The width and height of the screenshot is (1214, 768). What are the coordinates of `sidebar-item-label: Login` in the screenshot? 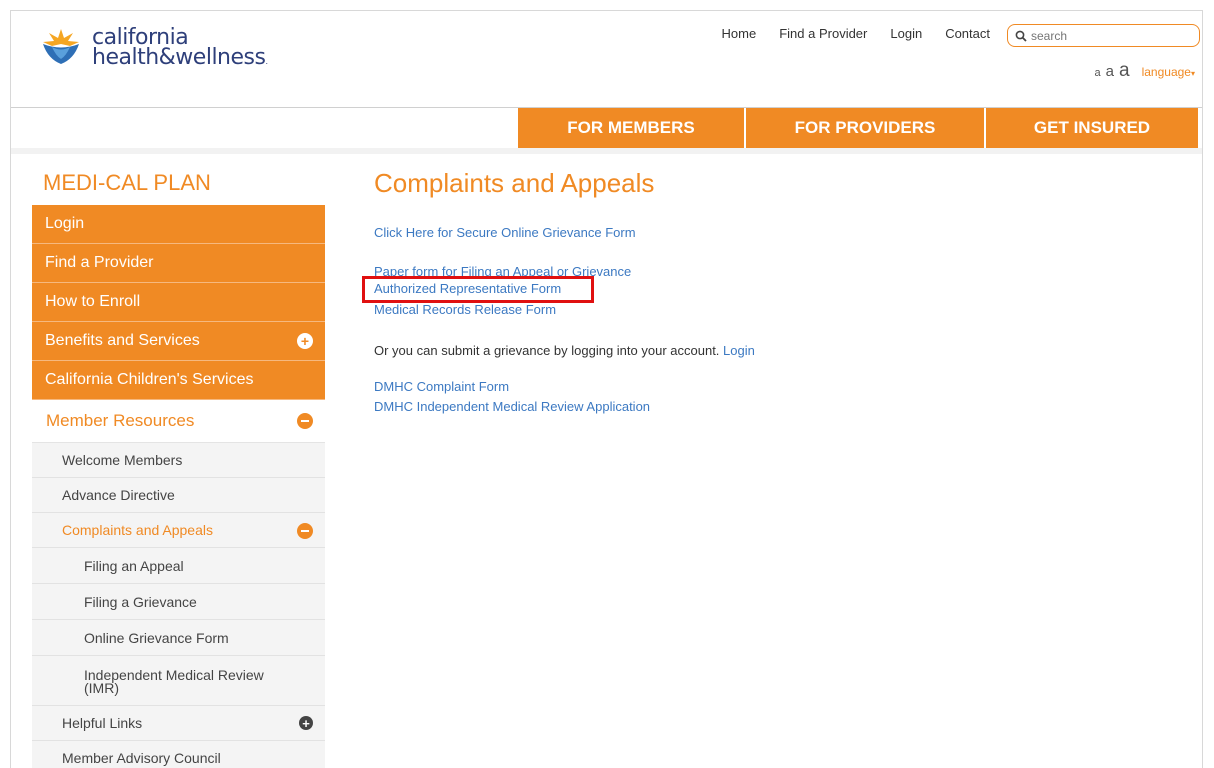 It's located at (65, 223).